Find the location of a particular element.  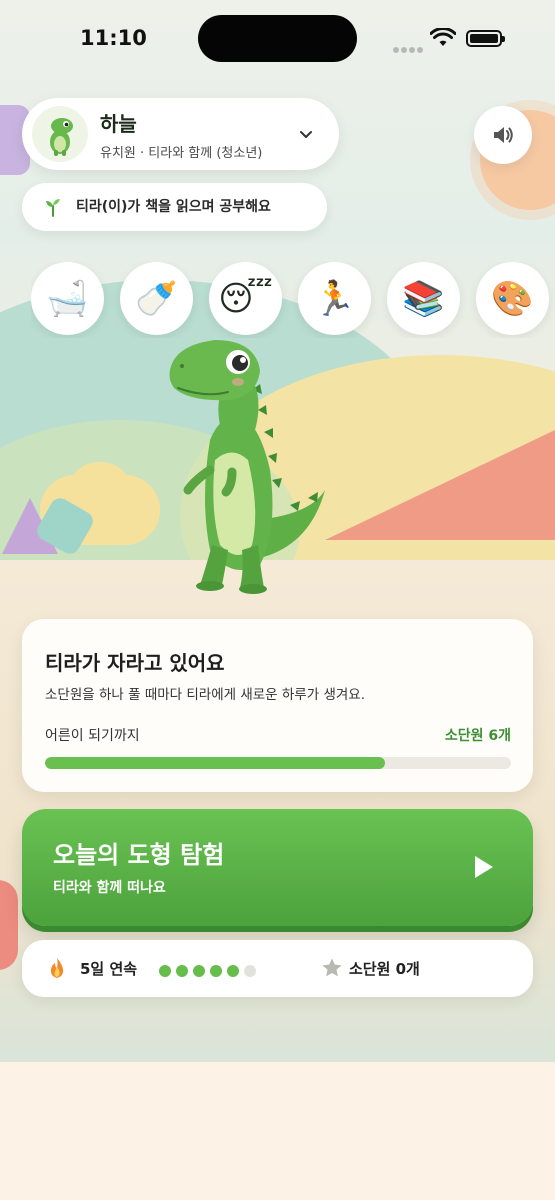

unit-count-text: 소단원 0개 is located at coordinates (384, 969).